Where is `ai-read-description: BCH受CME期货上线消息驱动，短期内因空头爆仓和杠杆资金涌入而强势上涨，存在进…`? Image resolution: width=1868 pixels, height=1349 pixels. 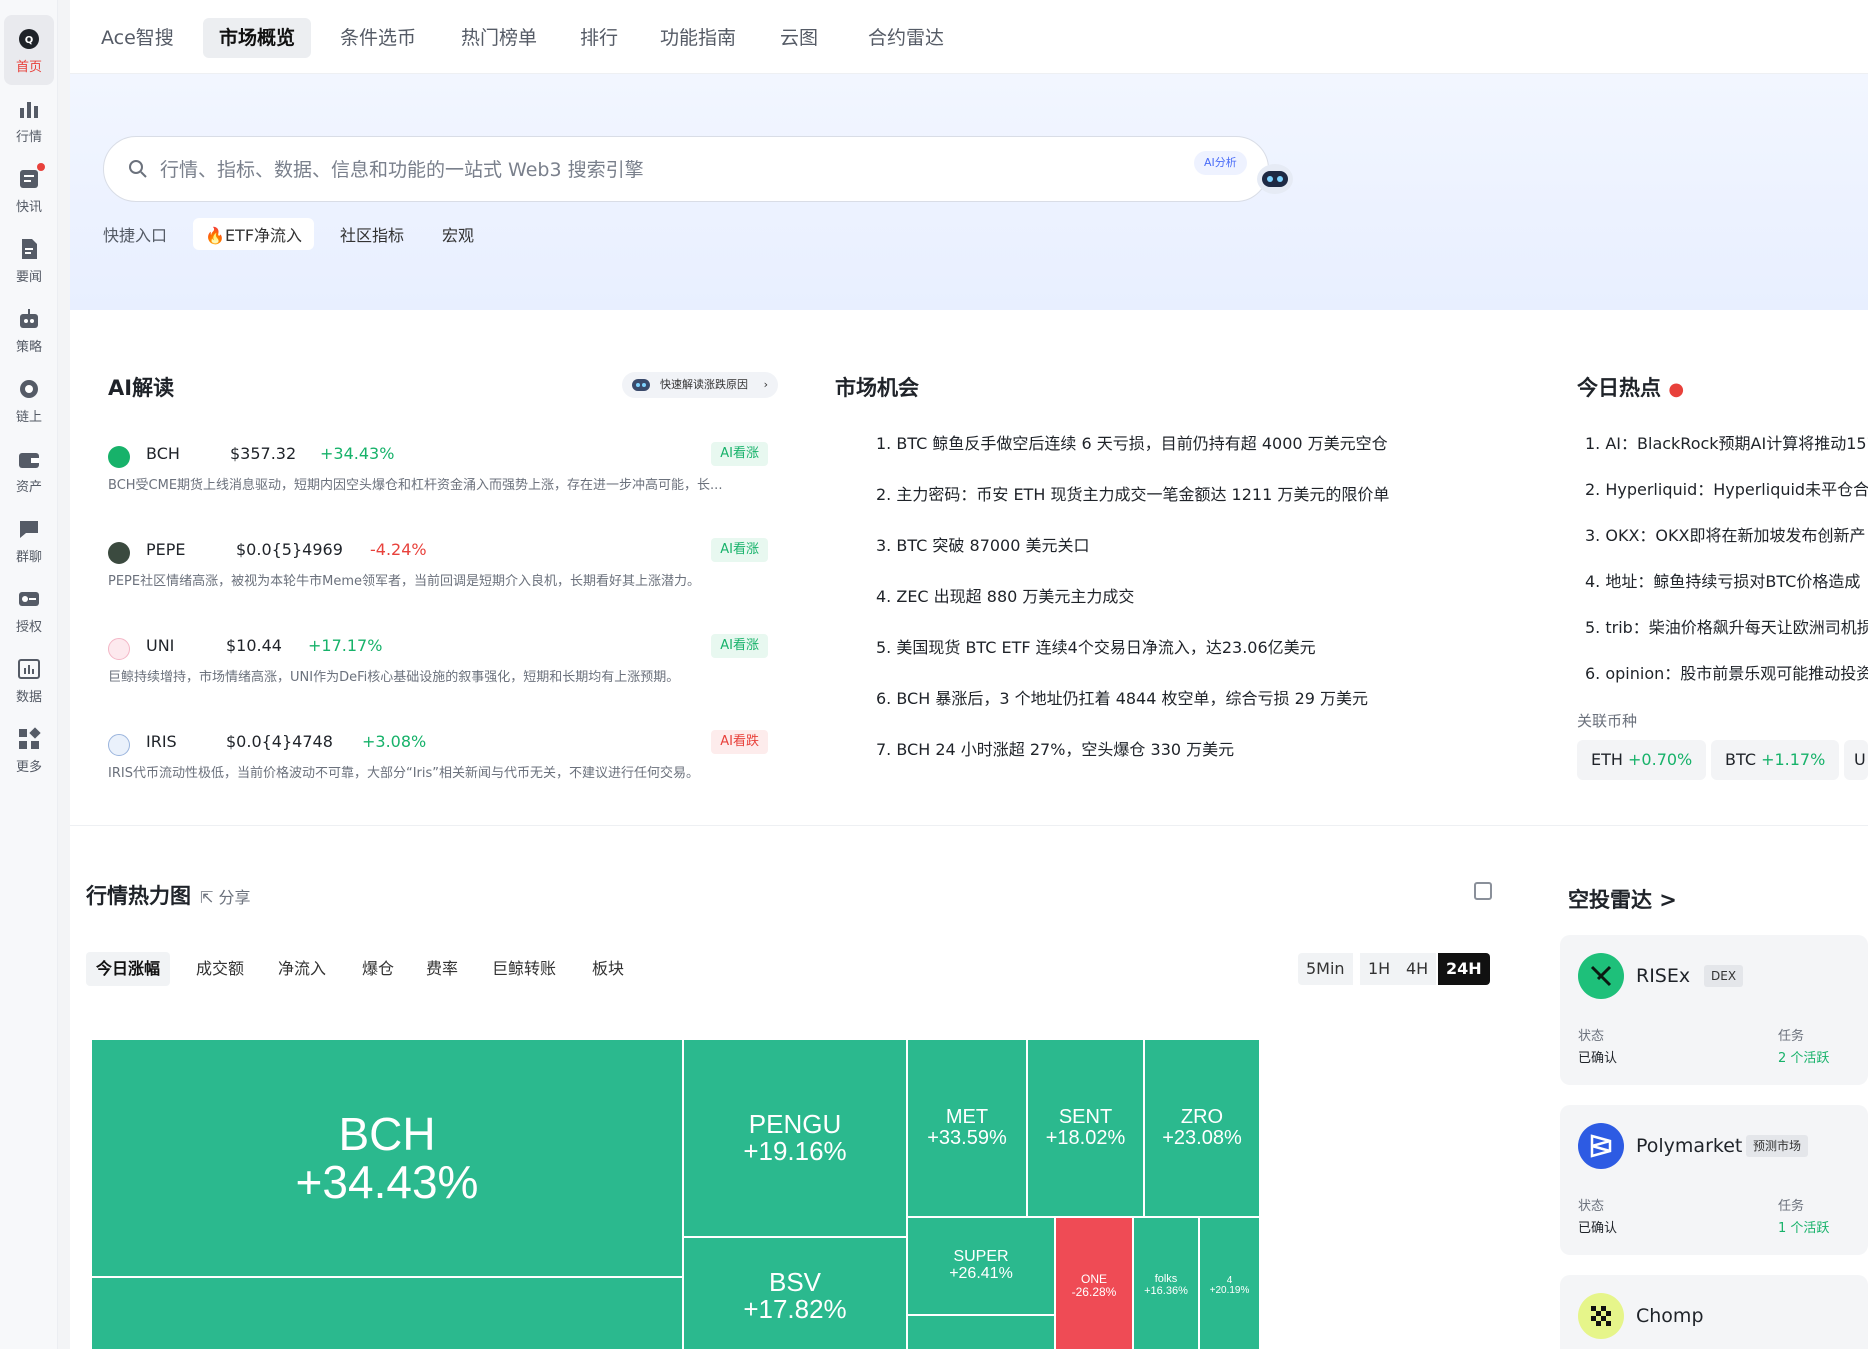 ai-read-description: BCH受CME期货上线消息驱动，短期内因空头爆仓和杠杆资金涌入而强势上涨，存在进… is located at coordinates (415, 485).